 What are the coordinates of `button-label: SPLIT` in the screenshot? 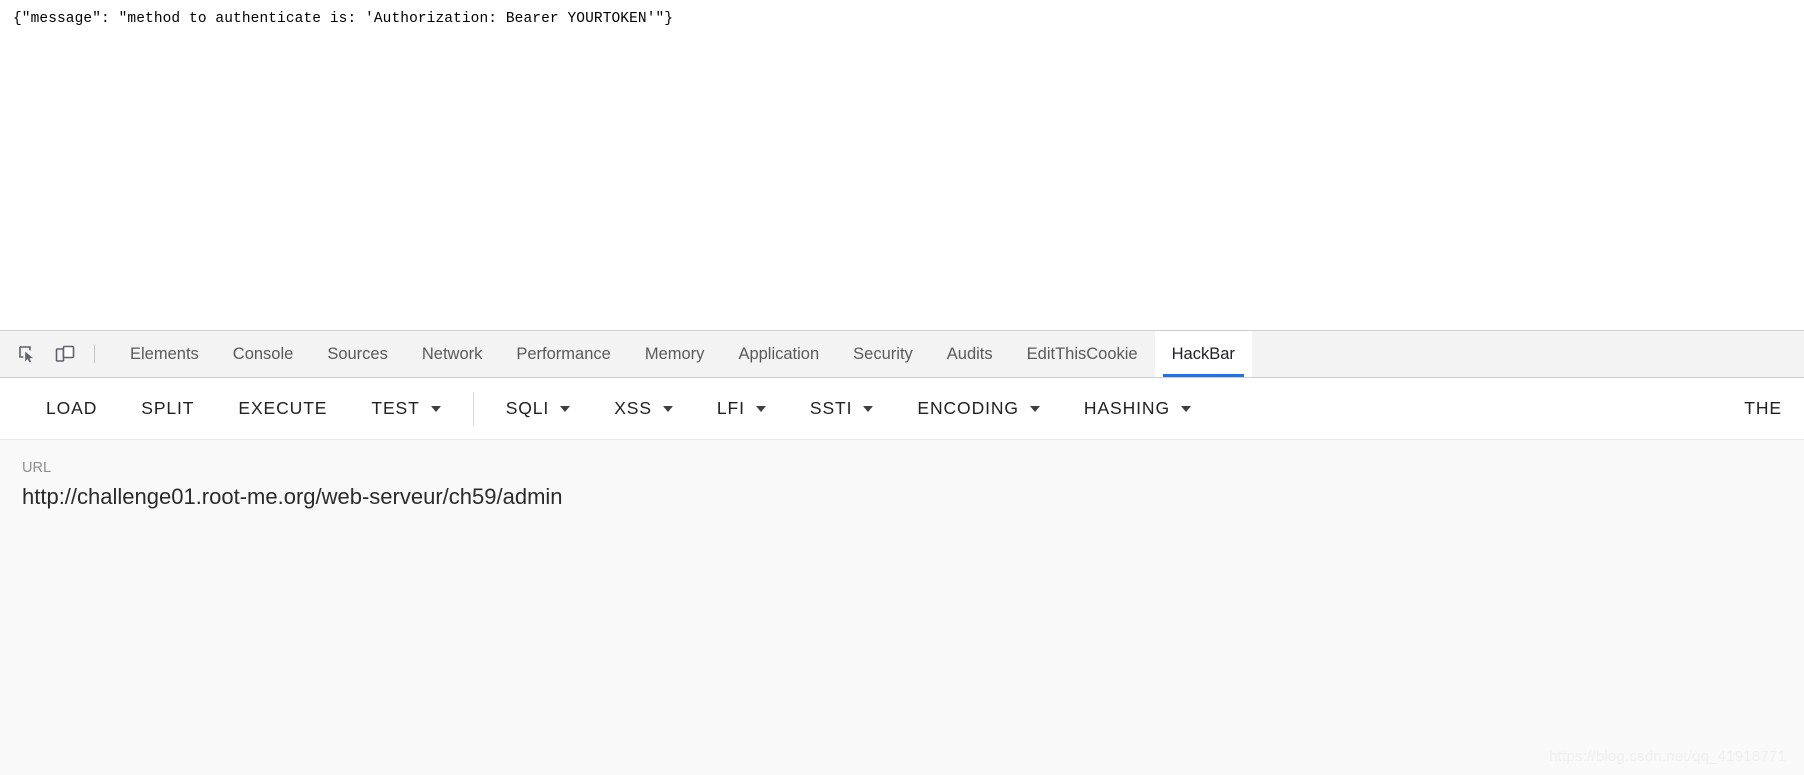 It's located at (168, 408).